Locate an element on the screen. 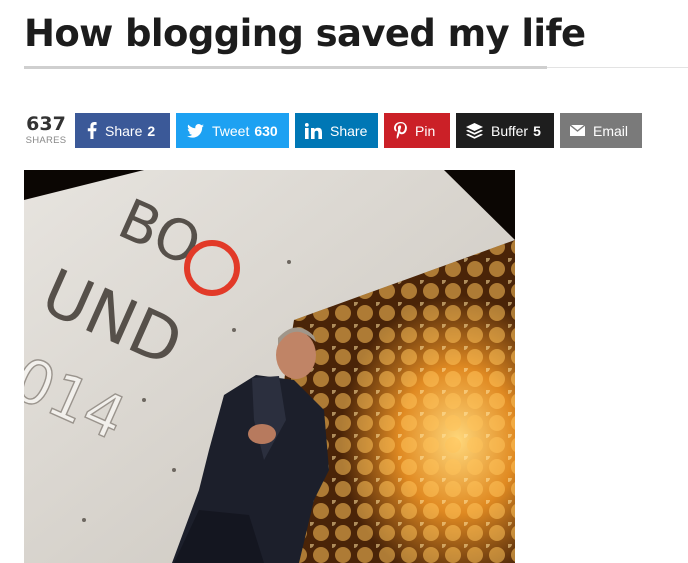 This screenshot has height=563, width=688. twitter-tweet-label: Tweet is located at coordinates (231, 130).